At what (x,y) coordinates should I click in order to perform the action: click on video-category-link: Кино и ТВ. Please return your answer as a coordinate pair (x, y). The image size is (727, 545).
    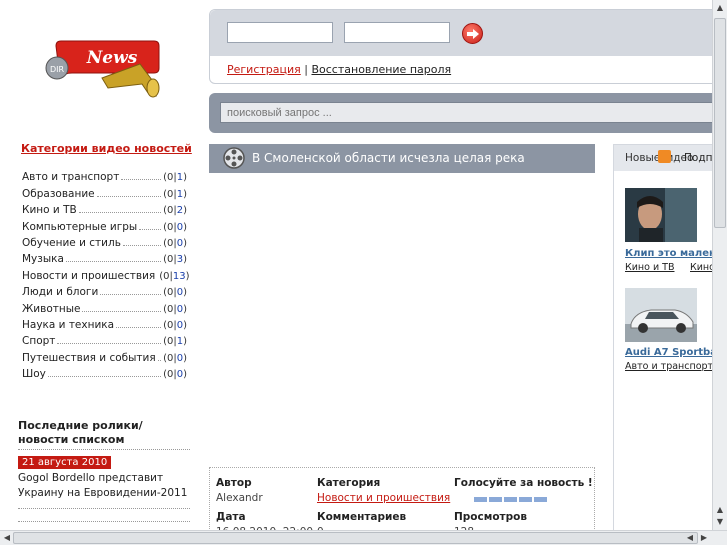
    Looking at the image, I should click on (649, 267).